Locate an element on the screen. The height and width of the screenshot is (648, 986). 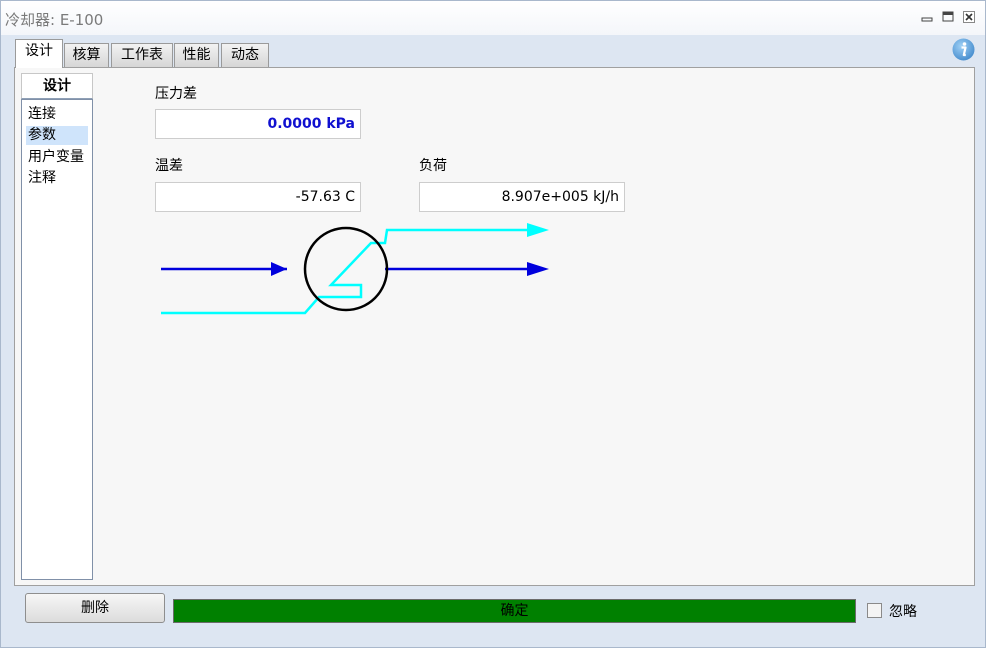
sidebar-header: 设计 is located at coordinates (57, 86).